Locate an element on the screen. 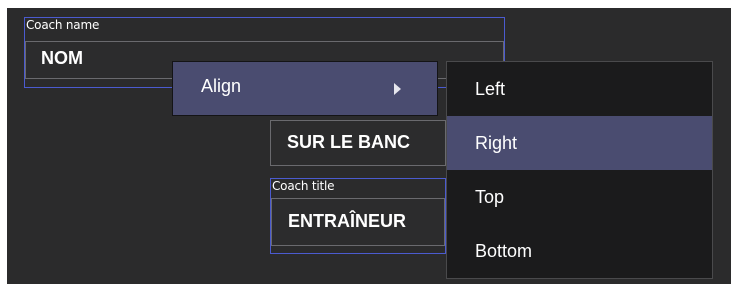 The height and width of the screenshot is (293, 737). submenu-item-label: Top is located at coordinates (490, 197).